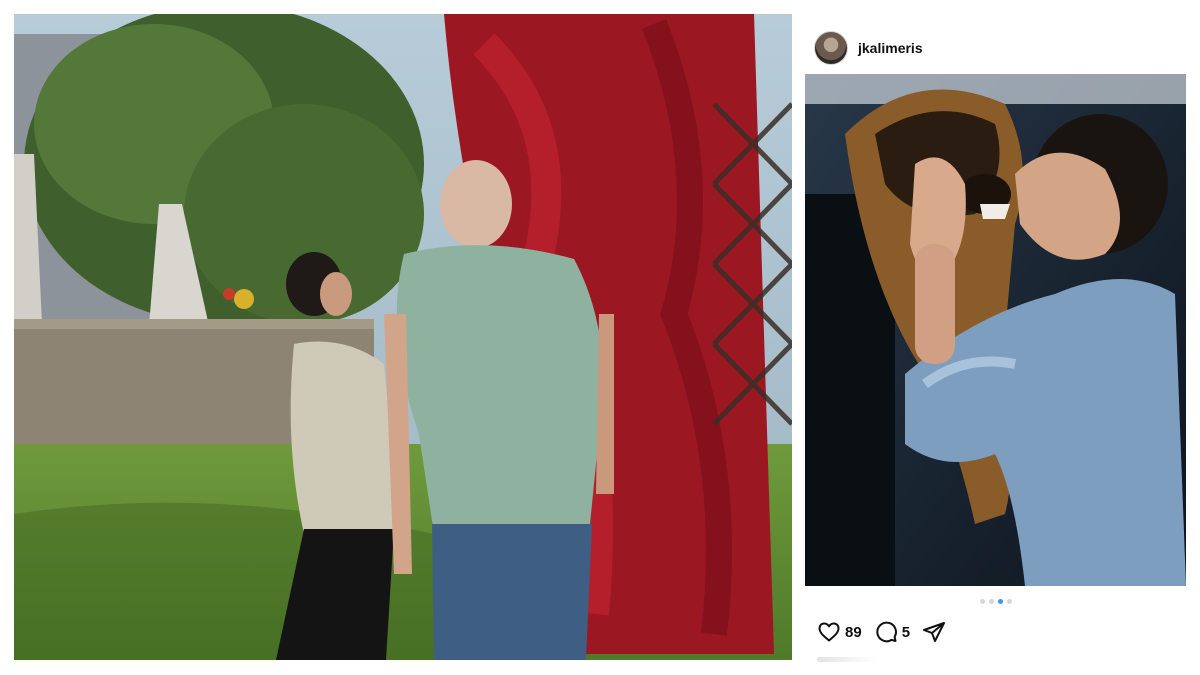 The width and height of the screenshot is (1200, 675). Describe the element at coordinates (829, 632) in the screenshot. I see `heart-icon` at that location.